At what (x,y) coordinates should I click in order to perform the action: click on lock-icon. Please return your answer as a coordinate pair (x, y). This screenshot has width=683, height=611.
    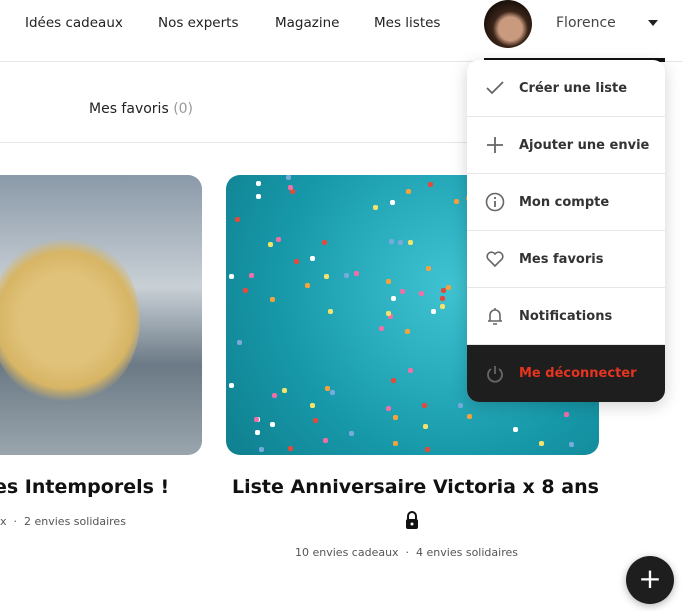
    Looking at the image, I should click on (412, 520).